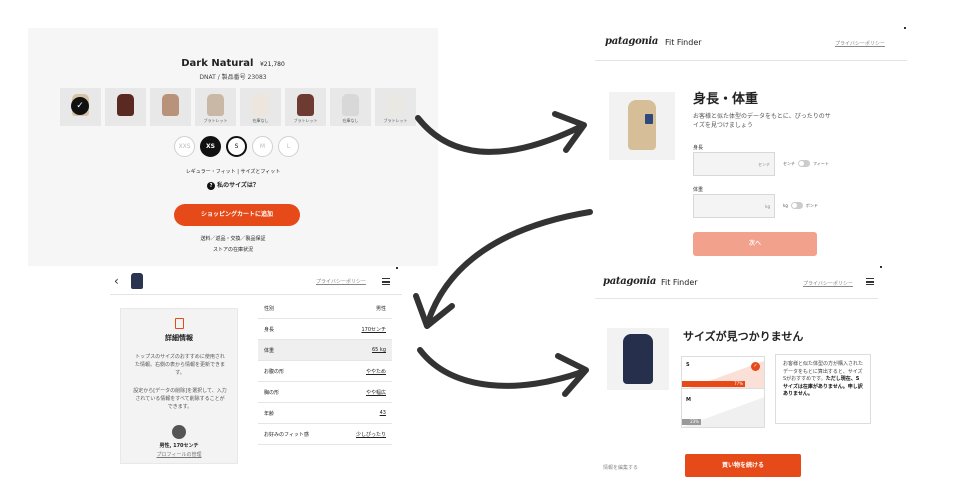 This screenshot has height=500, width=955. What do you see at coordinates (503, 254) in the screenshot?
I see `flow-arrows` at bounding box center [503, 254].